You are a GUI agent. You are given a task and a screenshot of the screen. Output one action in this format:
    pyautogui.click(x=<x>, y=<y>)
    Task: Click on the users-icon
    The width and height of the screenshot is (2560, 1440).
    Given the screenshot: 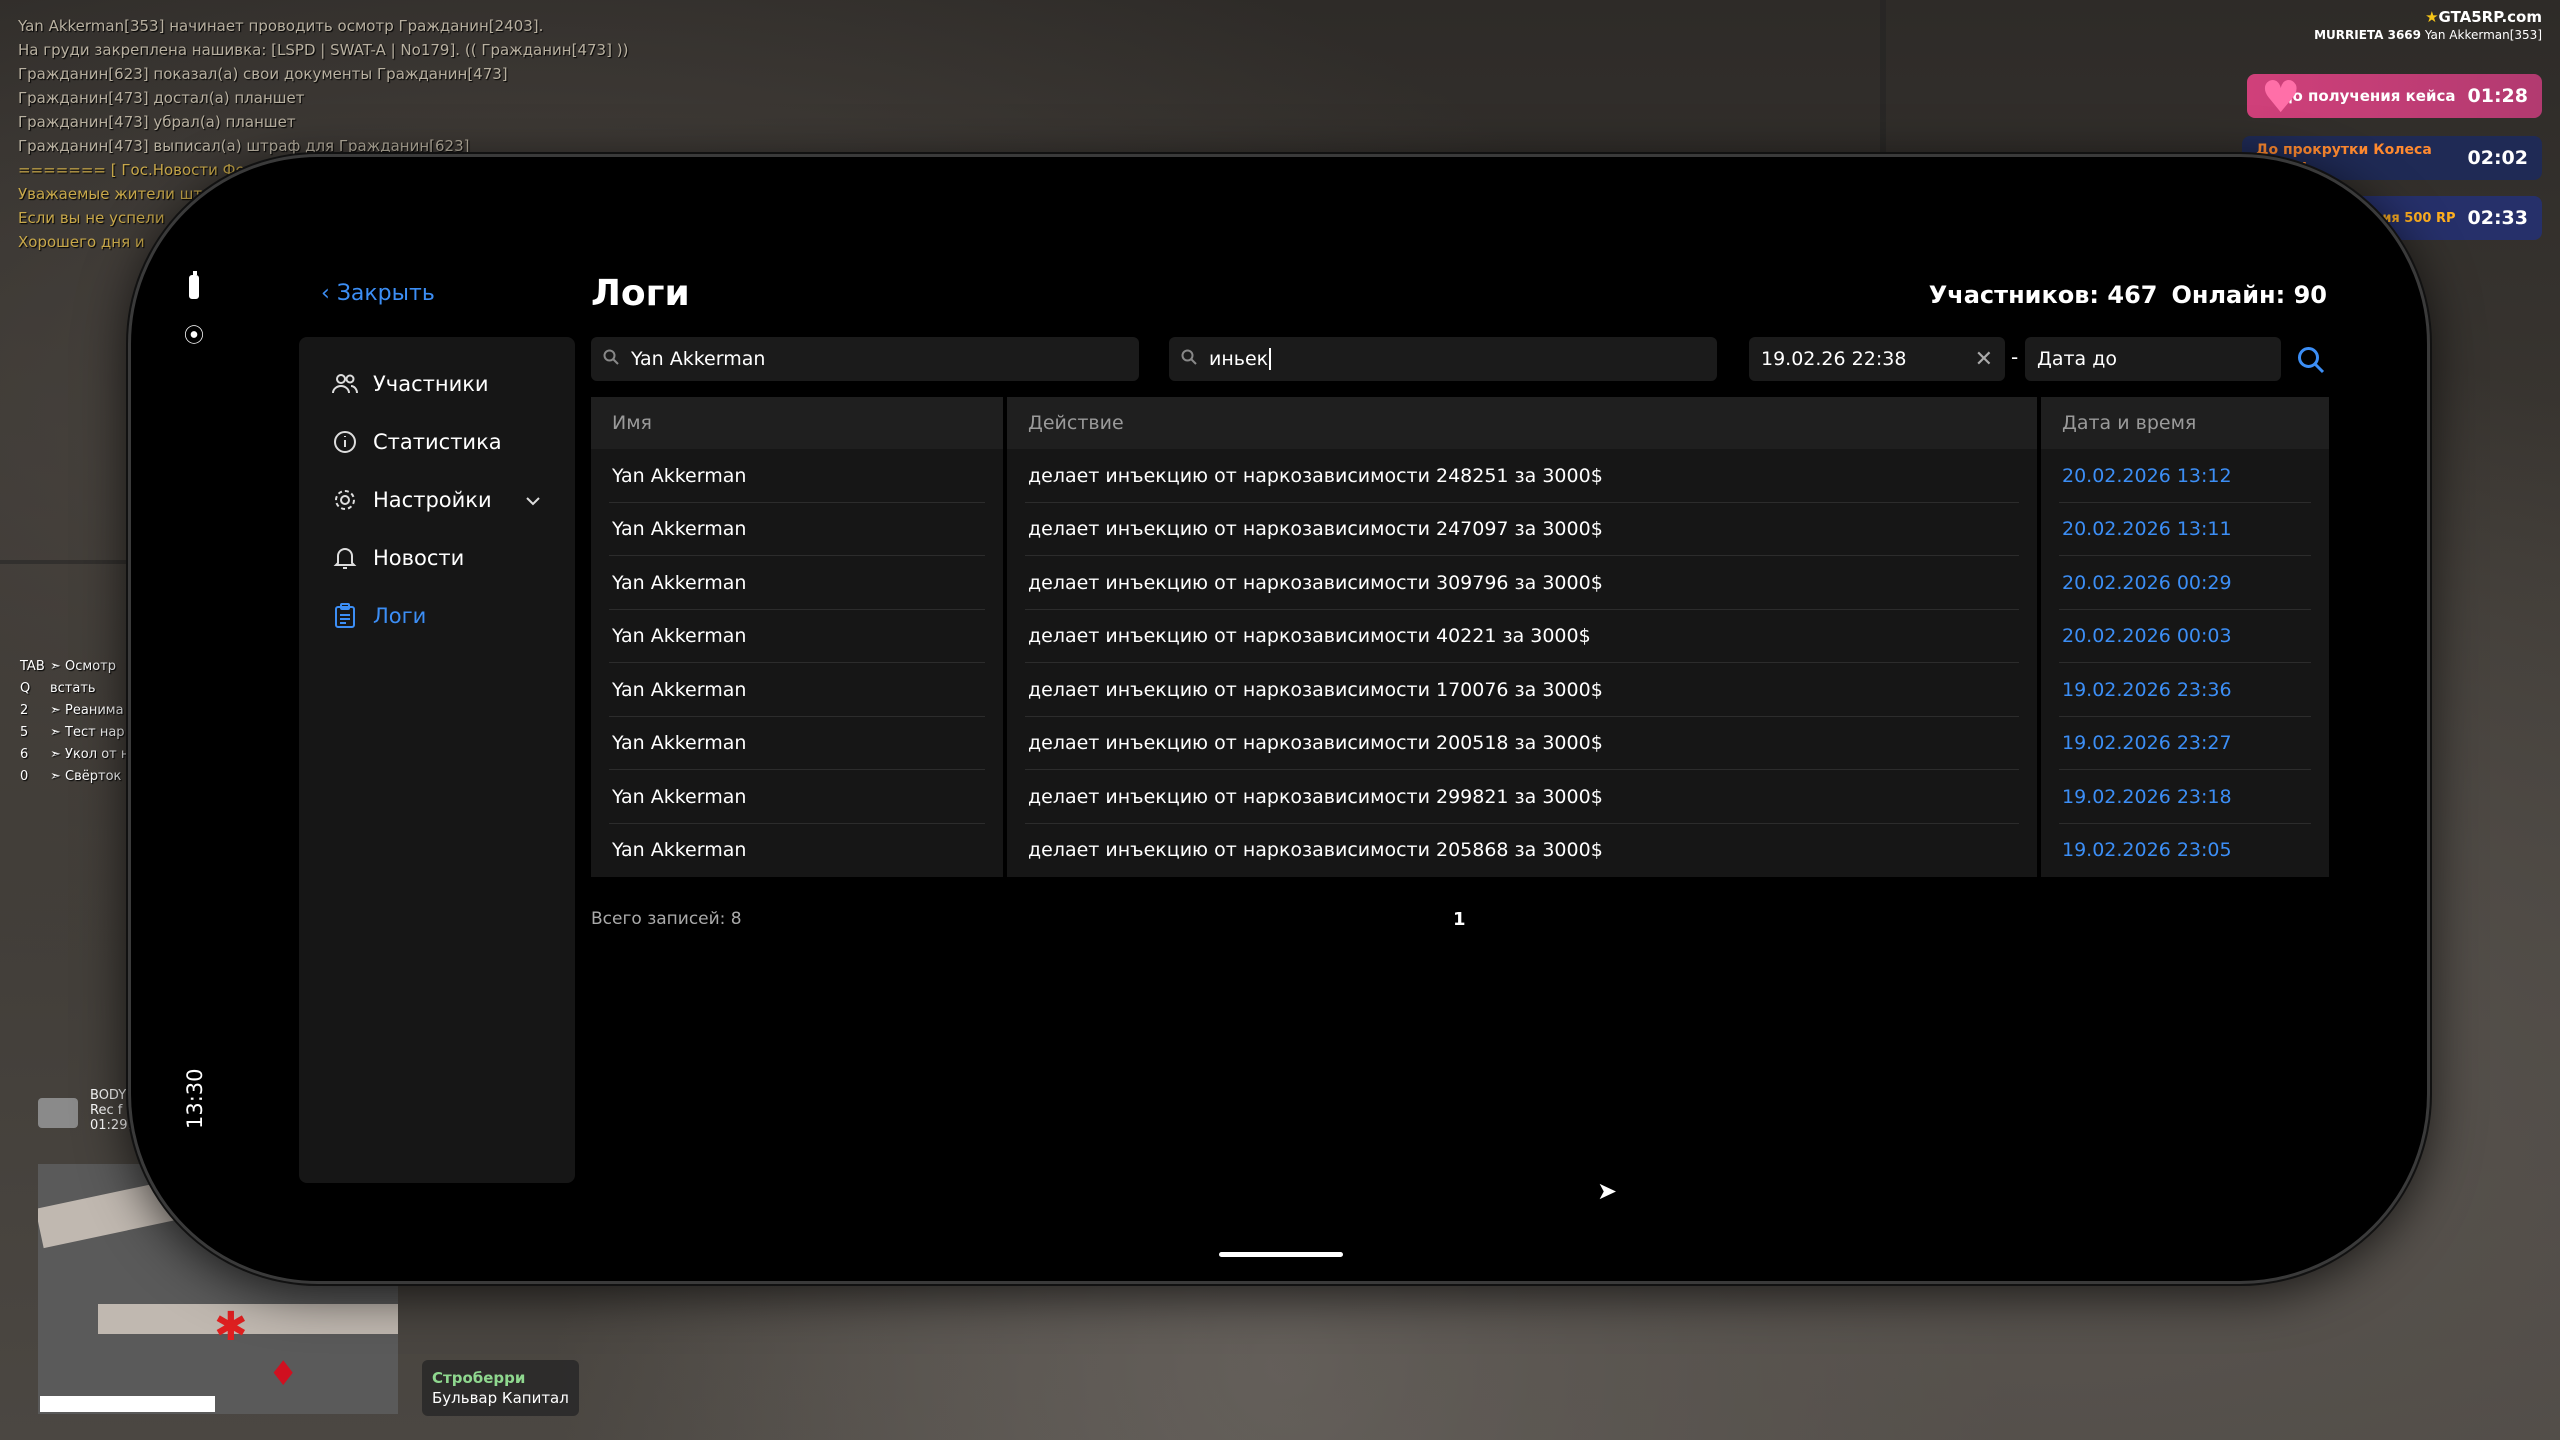 What is the action you would take?
    pyautogui.click(x=345, y=384)
    